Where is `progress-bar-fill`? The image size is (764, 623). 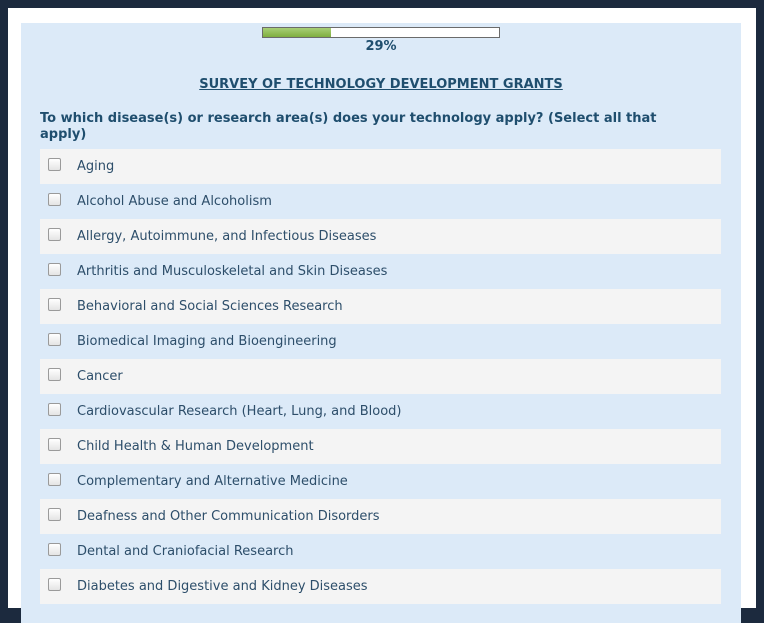 progress-bar-fill is located at coordinates (297, 32).